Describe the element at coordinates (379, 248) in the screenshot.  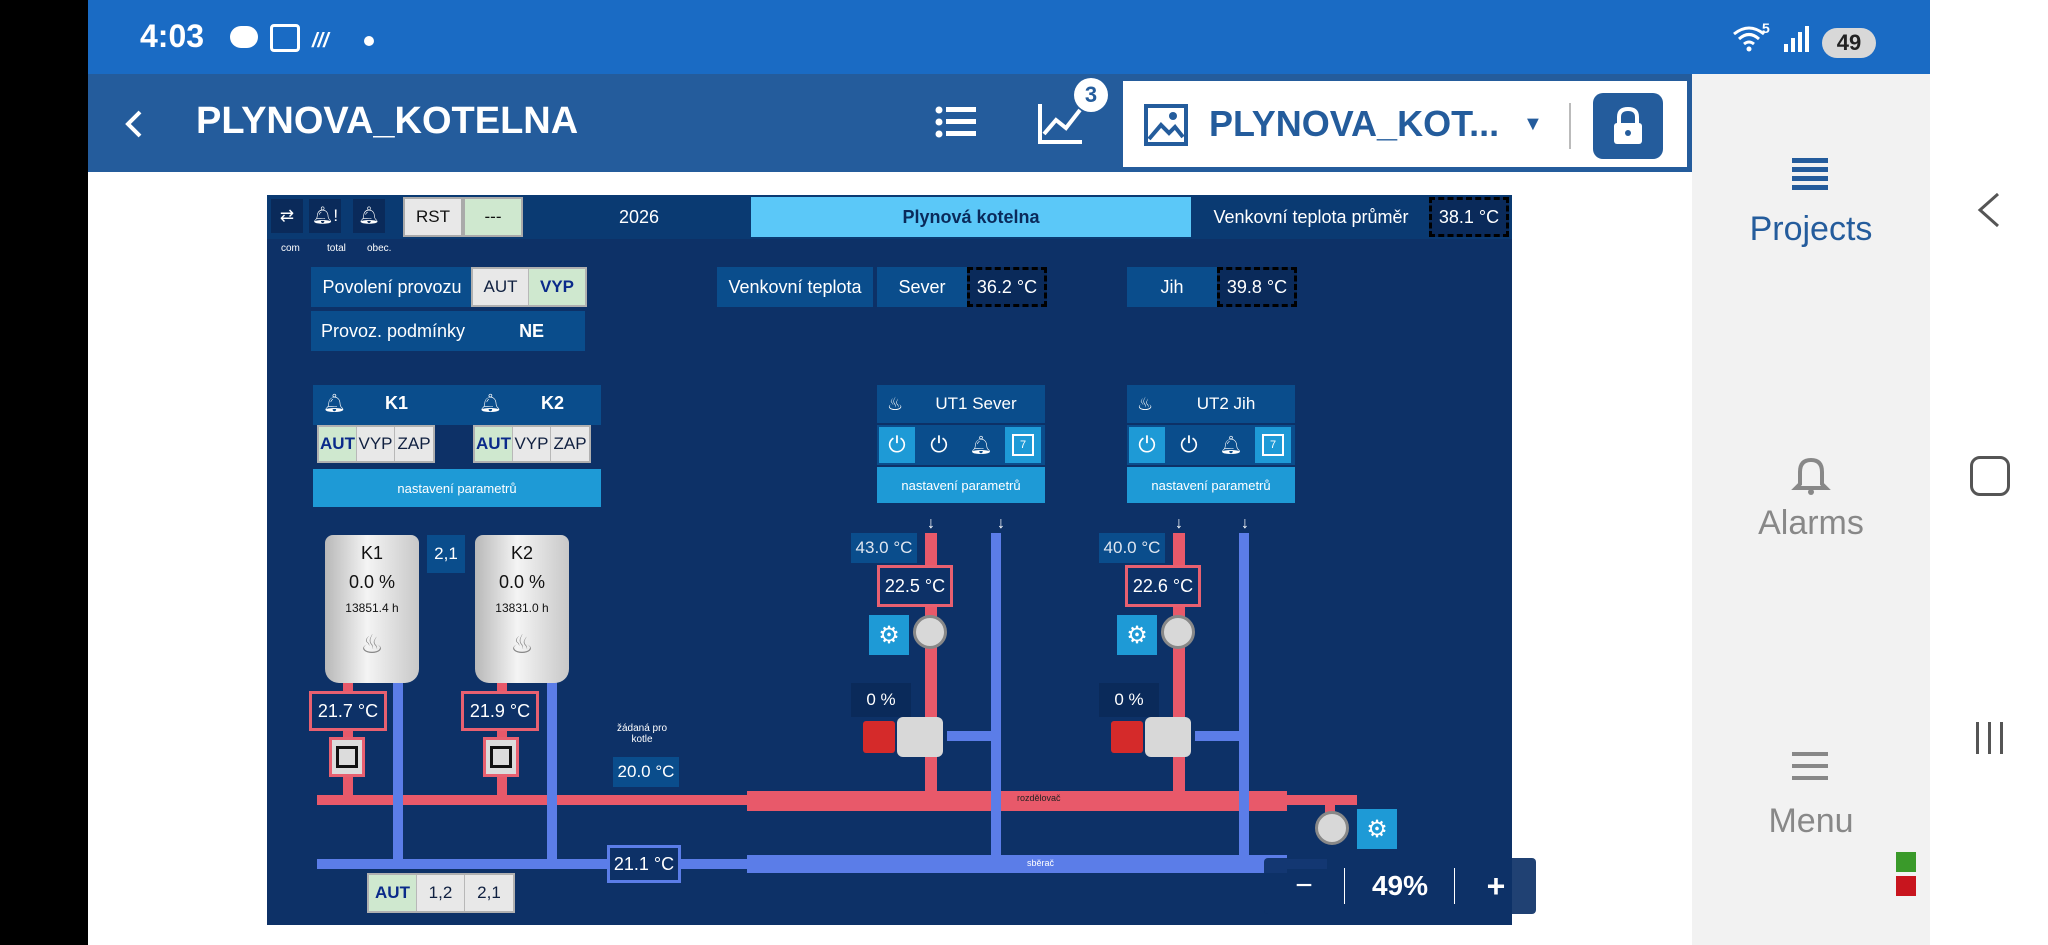
I see `obec-label: obec.` at that location.